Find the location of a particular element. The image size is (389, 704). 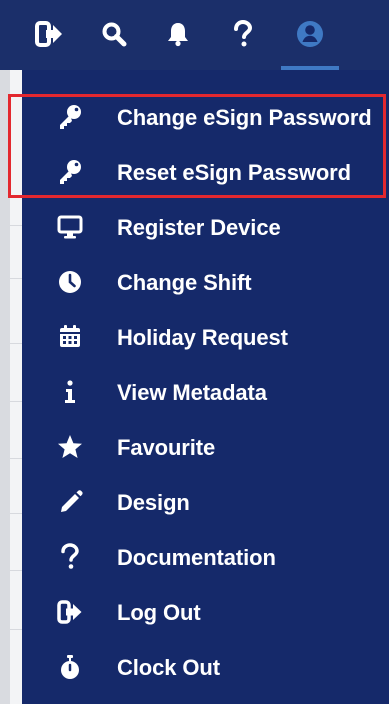

menu-item-label: Log Out is located at coordinates (159, 612).